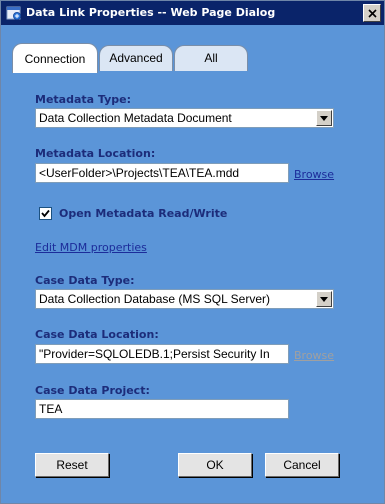 The image size is (385, 504). I want to click on case-data-location-label: Case Data Location:, so click(97, 334).